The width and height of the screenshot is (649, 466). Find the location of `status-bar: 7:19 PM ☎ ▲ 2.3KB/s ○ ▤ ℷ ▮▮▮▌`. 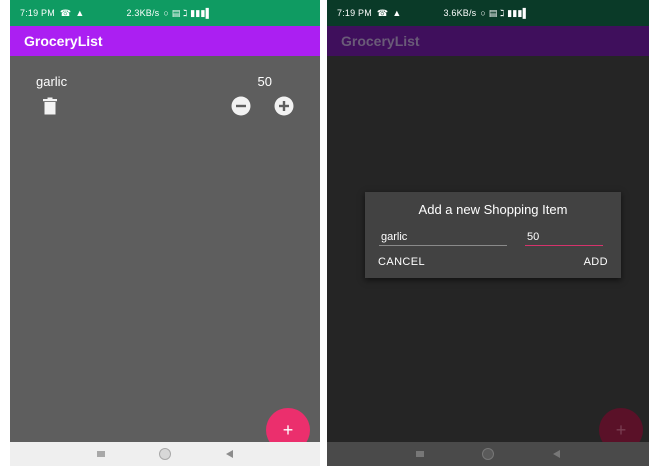

status-bar: 7:19 PM ☎ ▲ 2.3KB/s ○ ▤ ℷ ▮▮▮▌ is located at coordinates (165, 13).